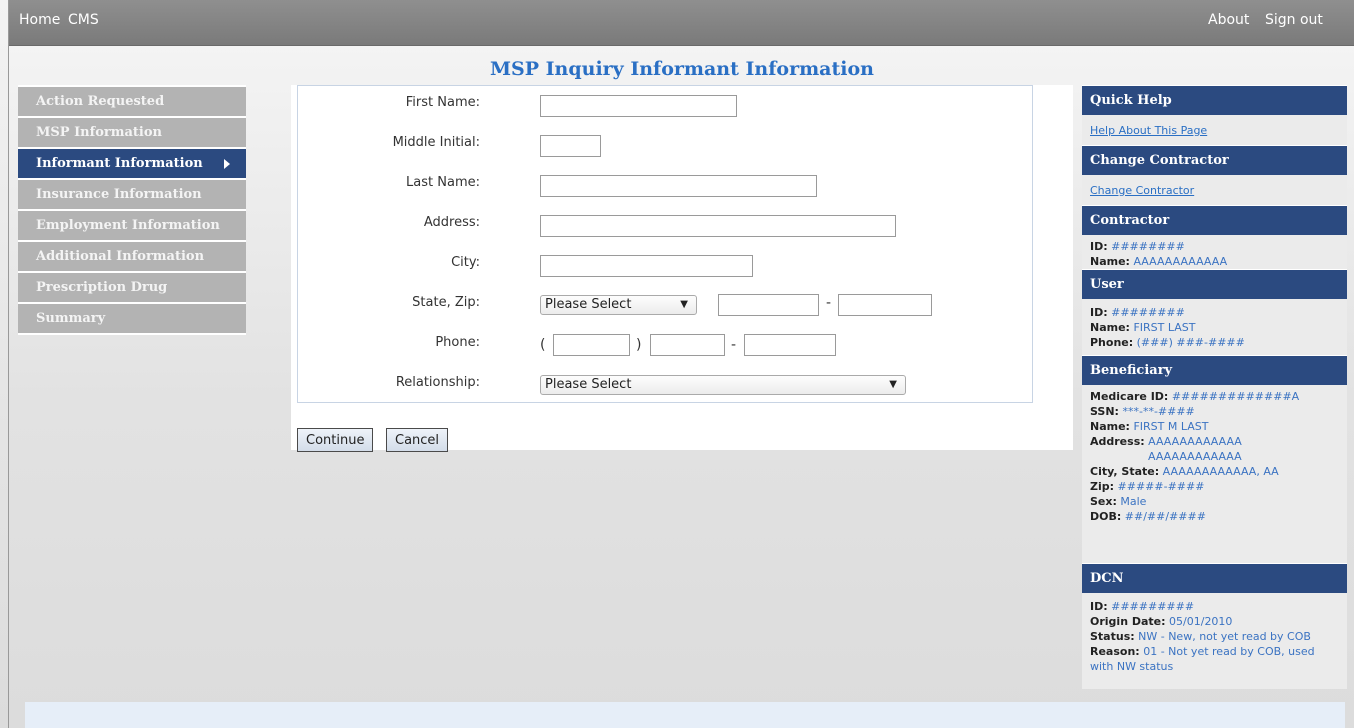 This screenshot has height=728, width=1354. I want to click on zip4-input, so click(885, 305).